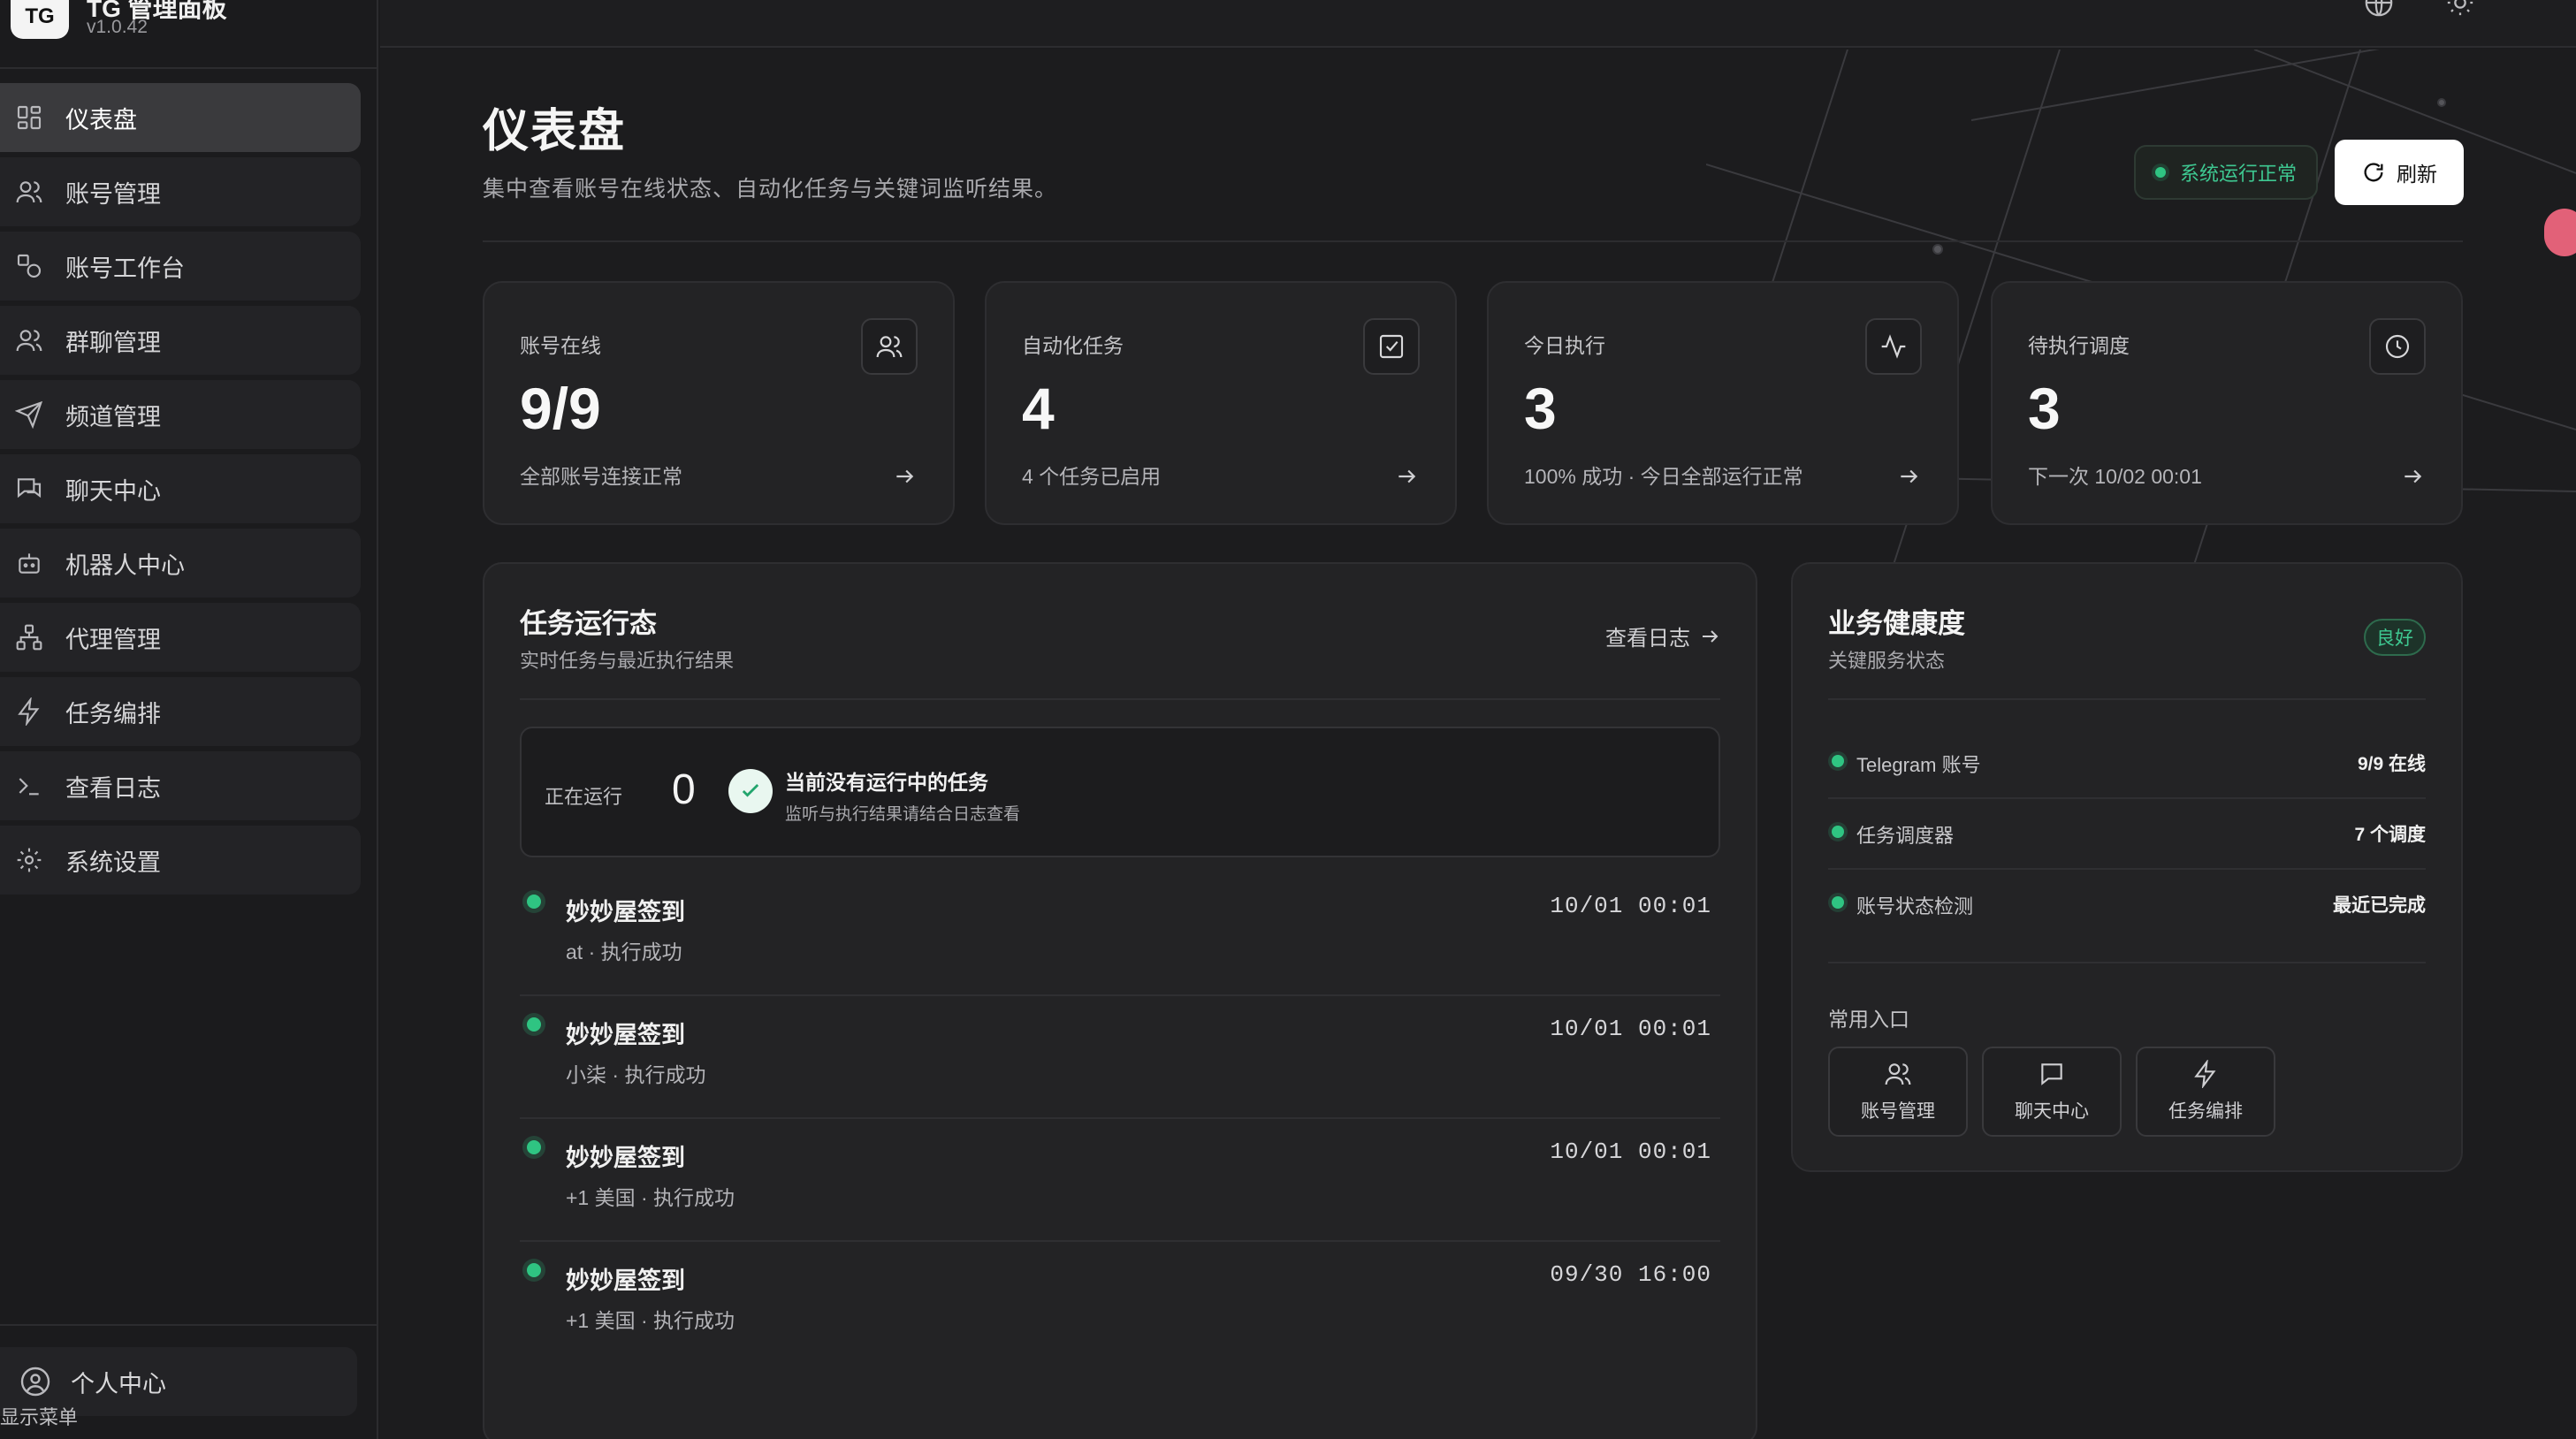  What do you see at coordinates (125, 268) in the screenshot?
I see `sidebar-item-label: 账号工作台` at bounding box center [125, 268].